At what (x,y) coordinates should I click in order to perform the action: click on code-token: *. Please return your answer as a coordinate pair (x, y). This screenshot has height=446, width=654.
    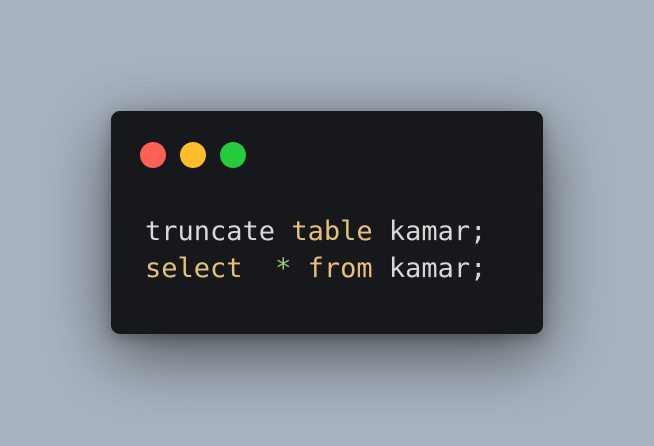
    Looking at the image, I should click on (283, 268).